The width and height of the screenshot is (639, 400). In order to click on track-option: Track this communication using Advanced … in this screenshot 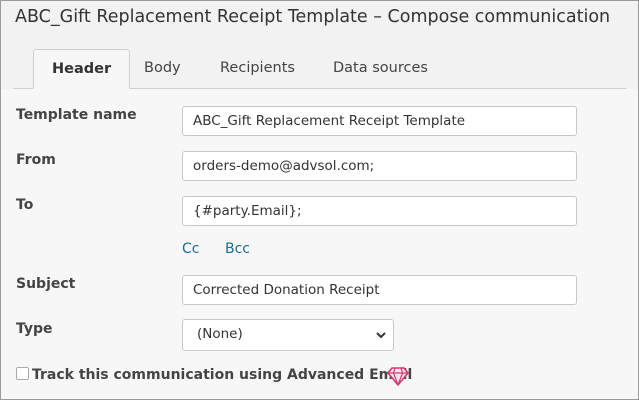, I will do `click(214, 375)`.